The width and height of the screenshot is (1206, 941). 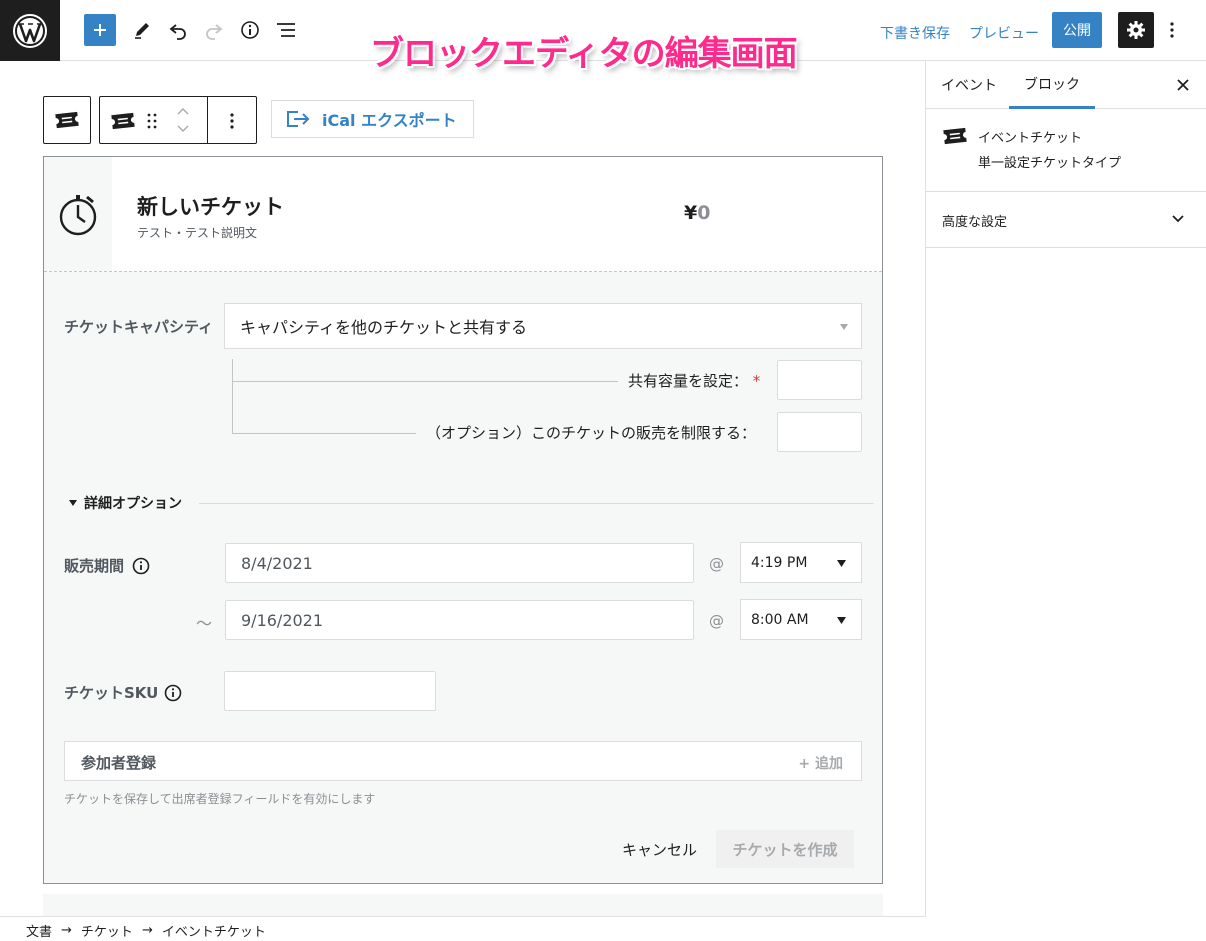 What do you see at coordinates (462, 928) in the screenshot?
I see `breadcrumb: 文書 → チケット → イベントチケット` at bounding box center [462, 928].